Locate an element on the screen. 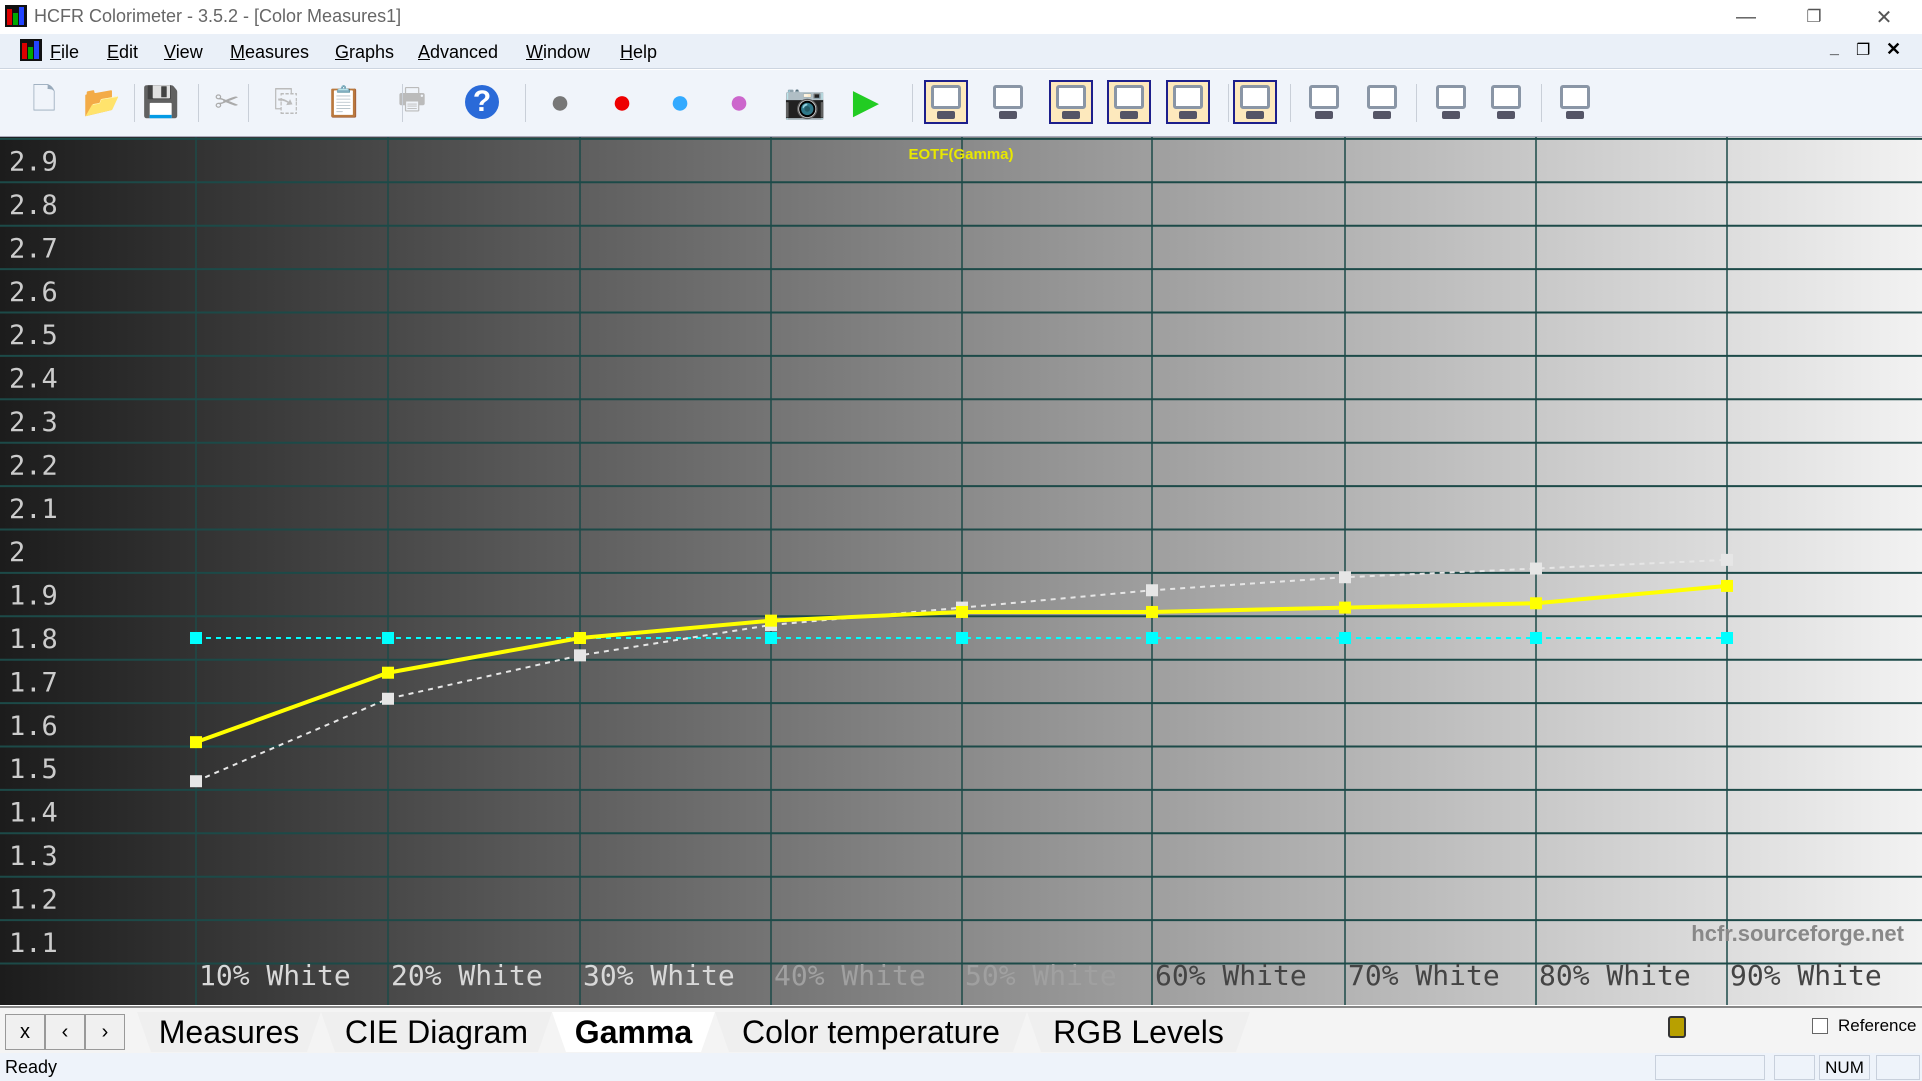 This screenshot has width=1922, height=1081. measure-saturation-button: ● is located at coordinates (739, 102).